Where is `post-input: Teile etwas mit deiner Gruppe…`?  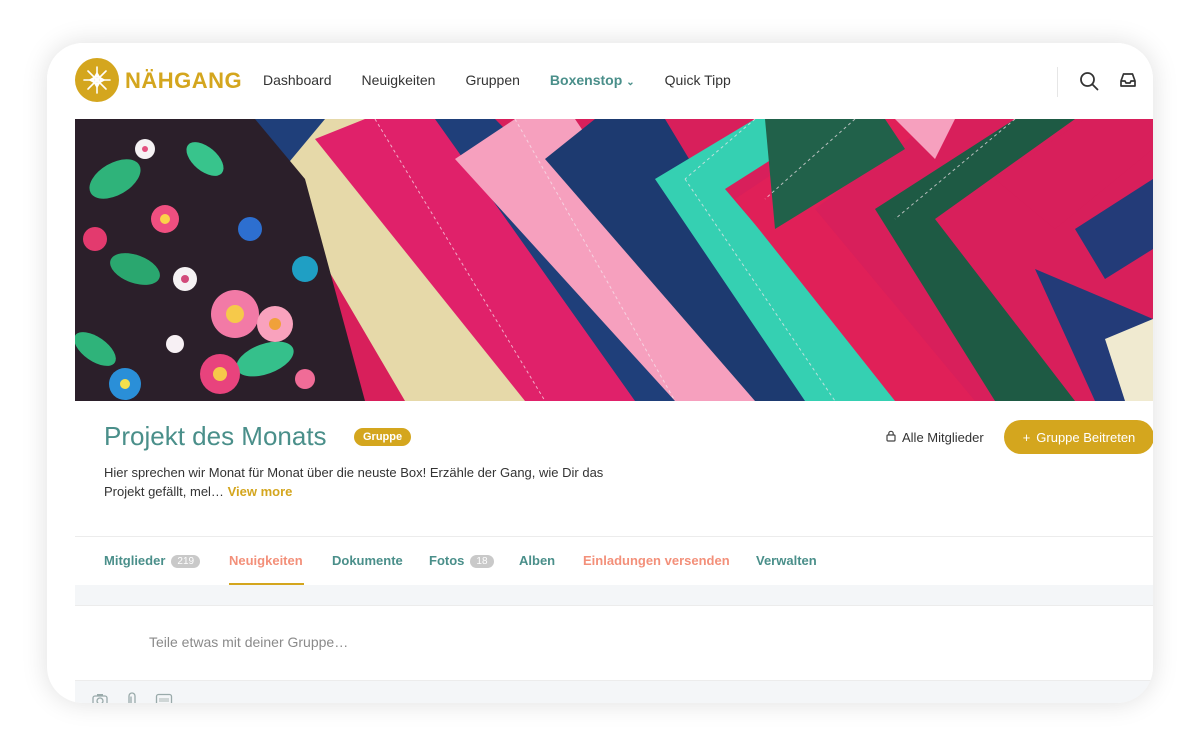 post-input: Teile etwas mit deiner Gruppe… is located at coordinates (248, 642).